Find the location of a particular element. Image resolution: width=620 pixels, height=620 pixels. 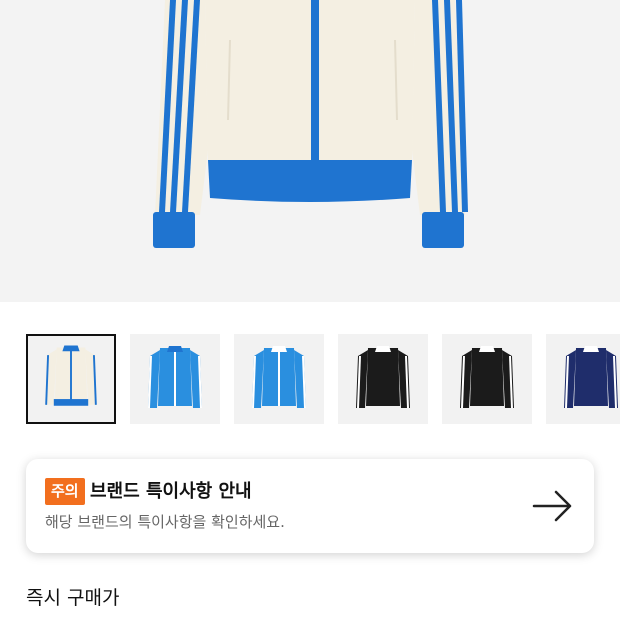

warning-badge: 주의 is located at coordinates (65, 491).